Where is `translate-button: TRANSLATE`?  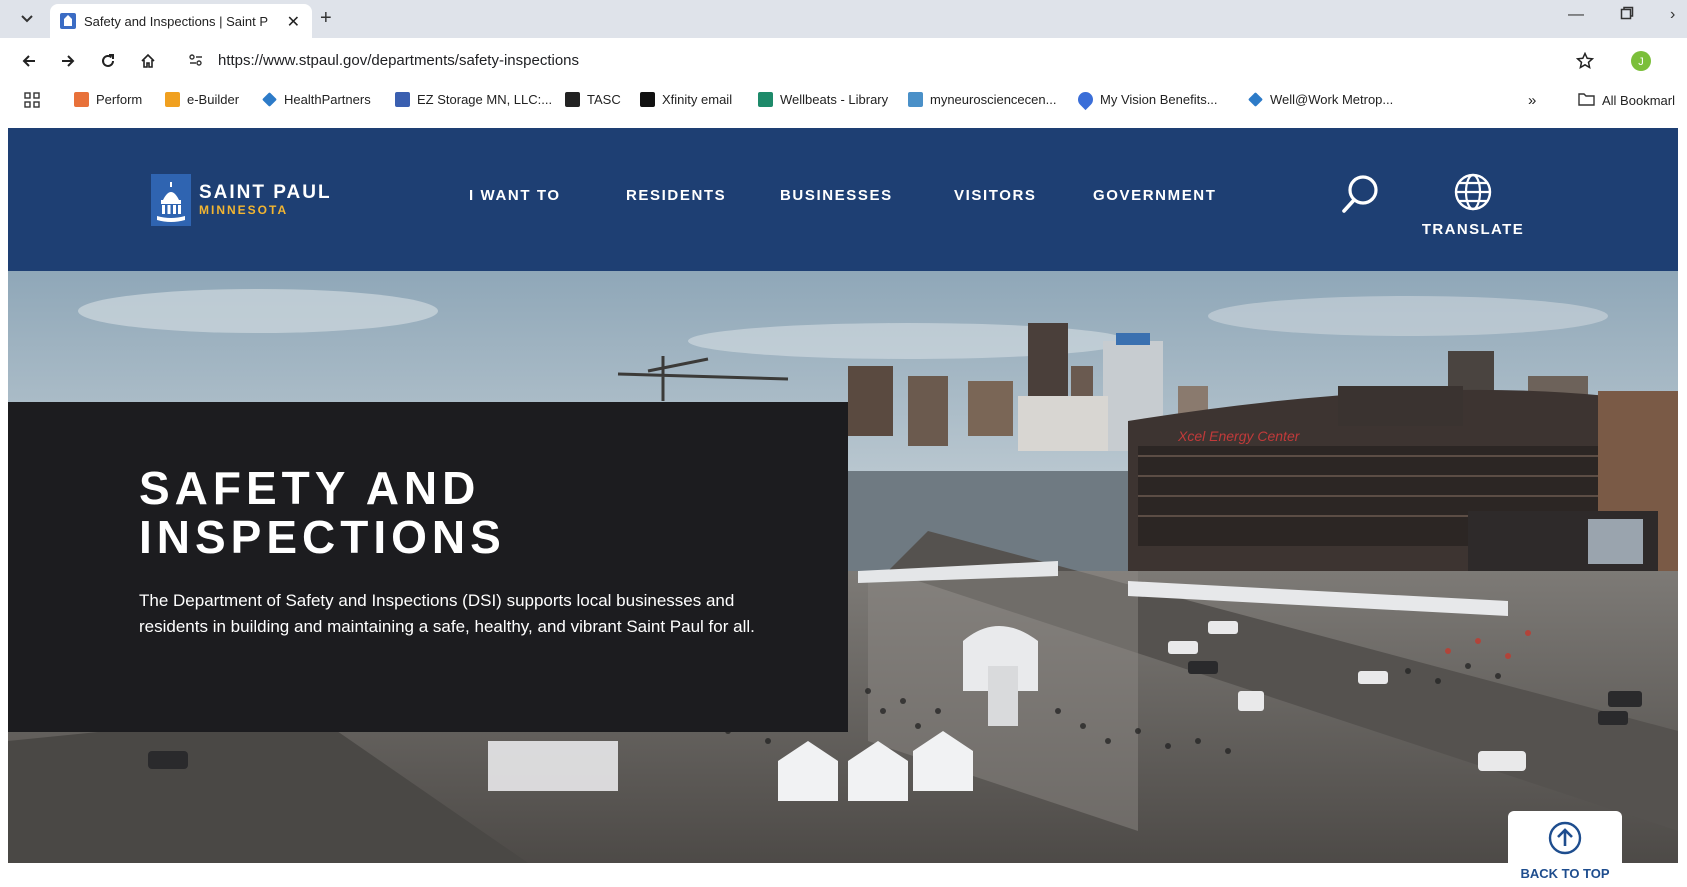
translate-button: TRANSLATE is located at coordinates (1473, 207).